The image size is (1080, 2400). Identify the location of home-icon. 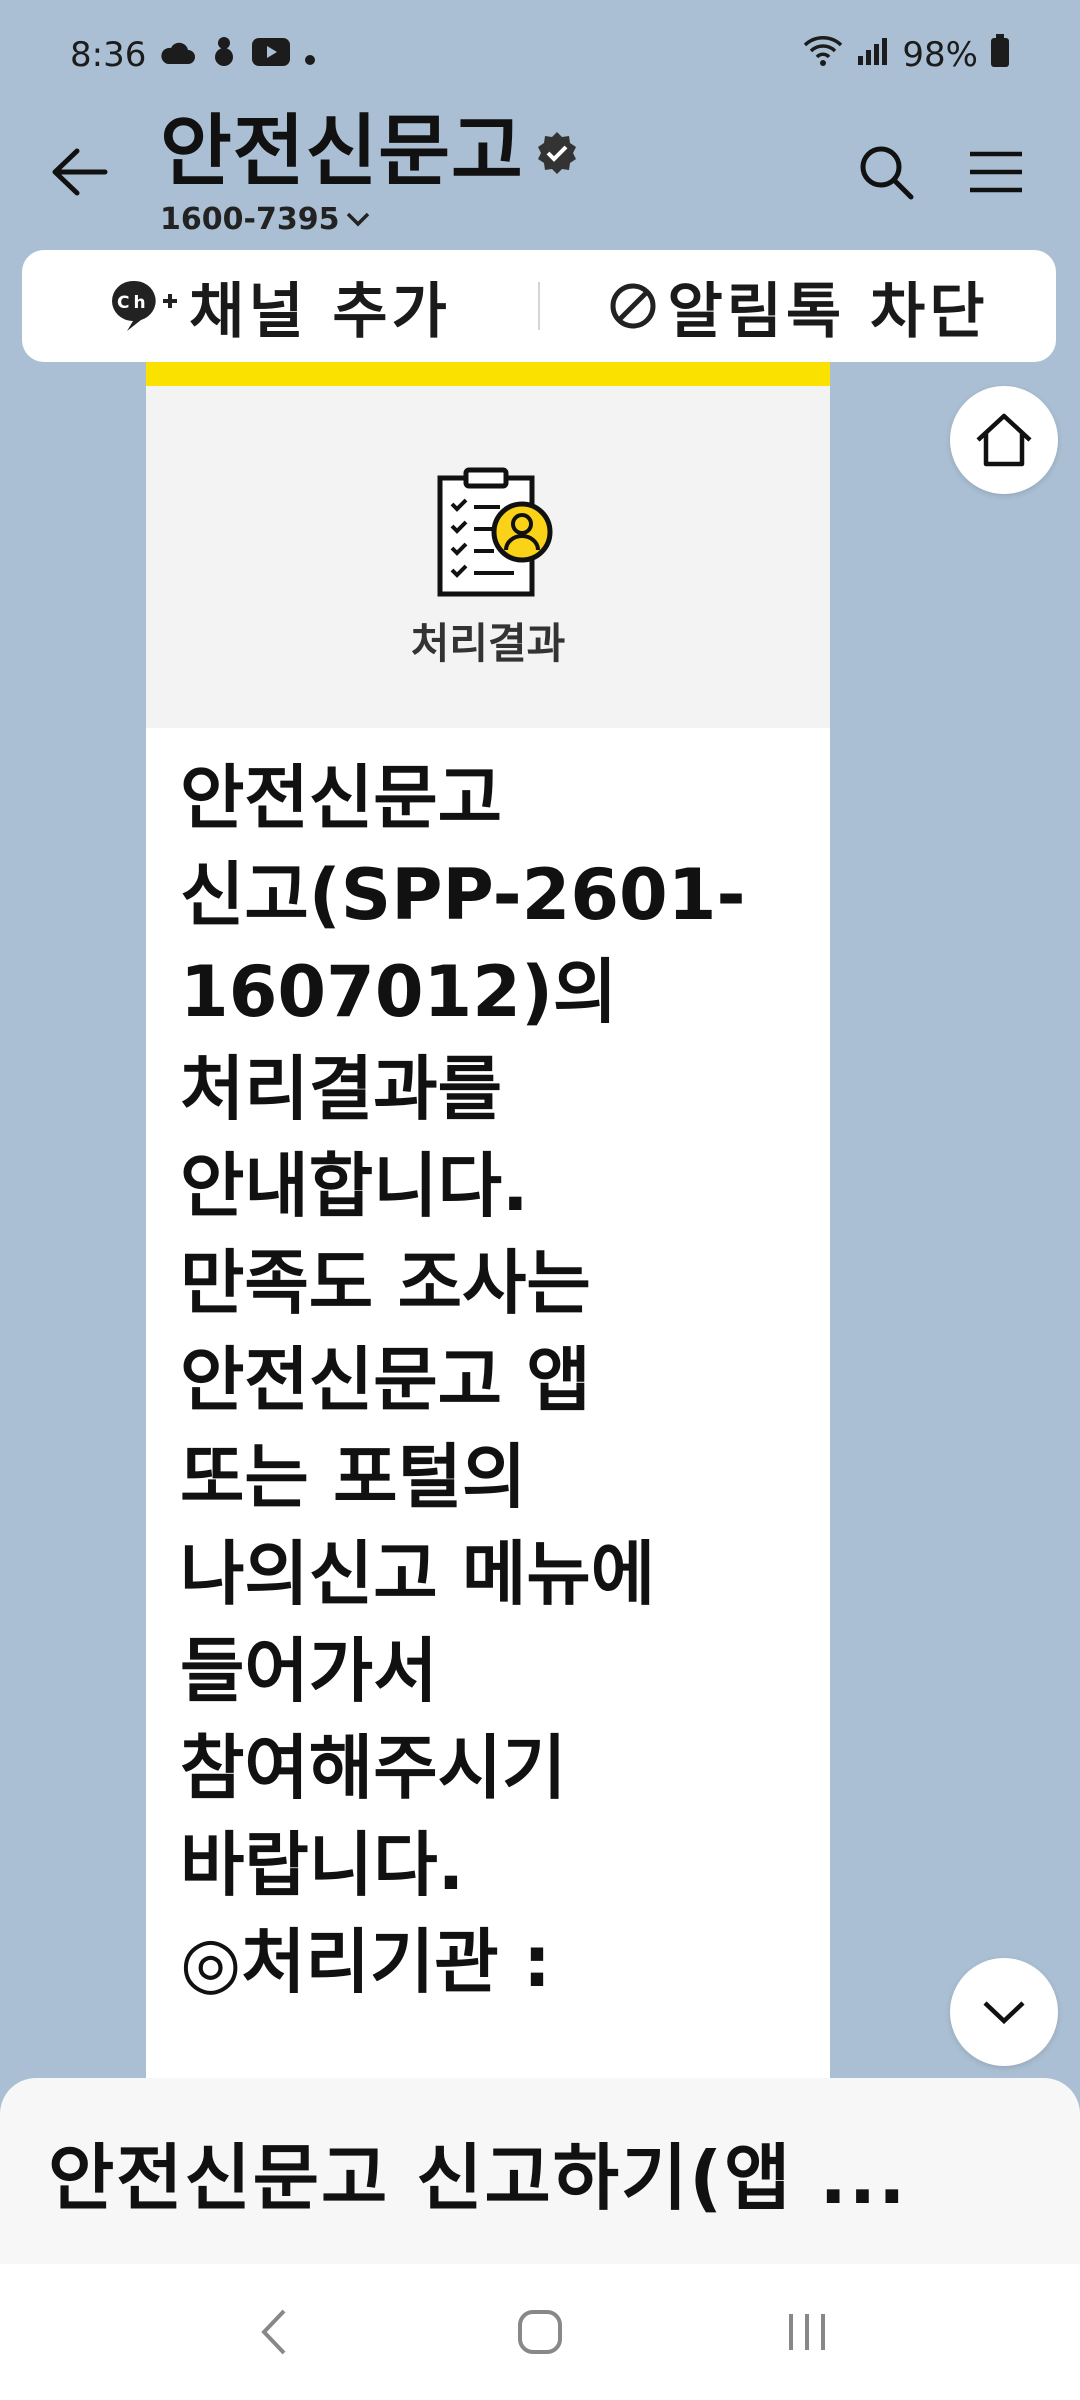
(1004, 440).